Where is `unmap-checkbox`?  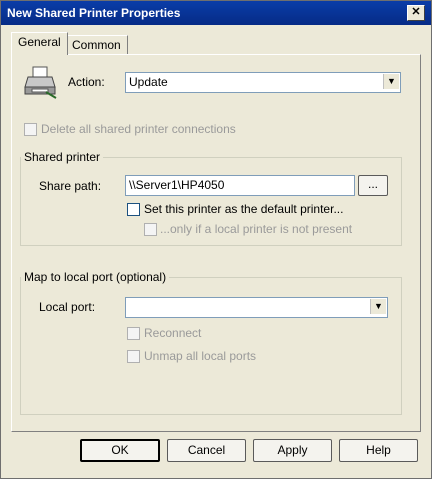
unmap-checkbox is located at coordinates (133, 356).